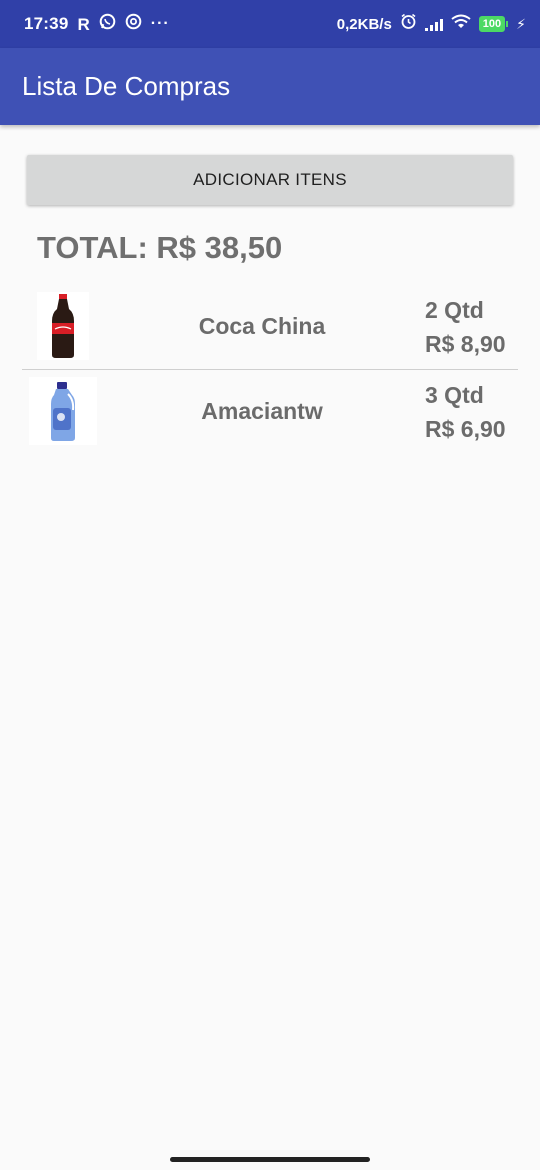  Describe the element at coordinates (454, 310) in the screenshot. I see `item-quantity: 2 Qtd` at that location.